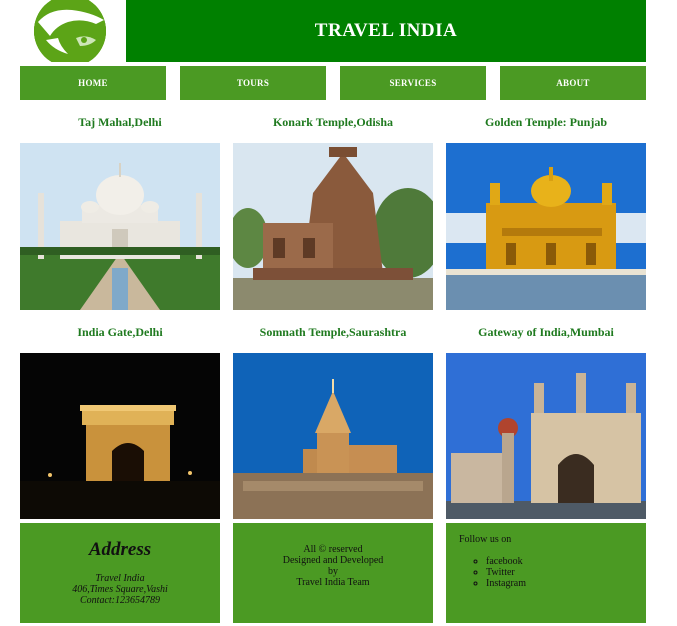  Describe the element at coordinates (546, 436) in the screenshot. I see `photo-gateway-of-india` at that location.